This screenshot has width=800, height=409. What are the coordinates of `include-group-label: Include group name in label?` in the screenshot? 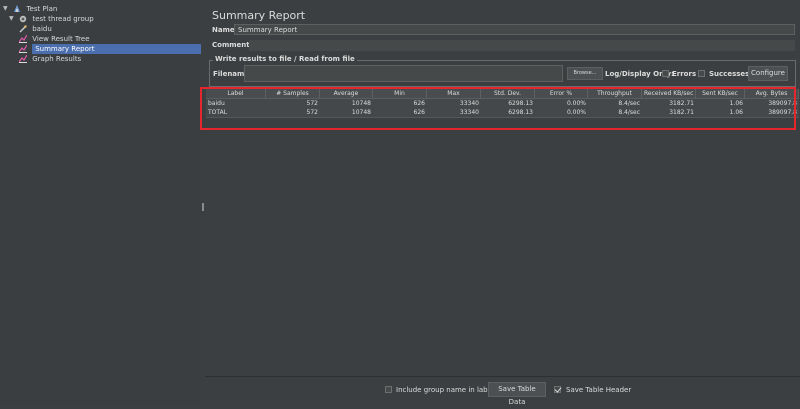 It's located at (447, 390).